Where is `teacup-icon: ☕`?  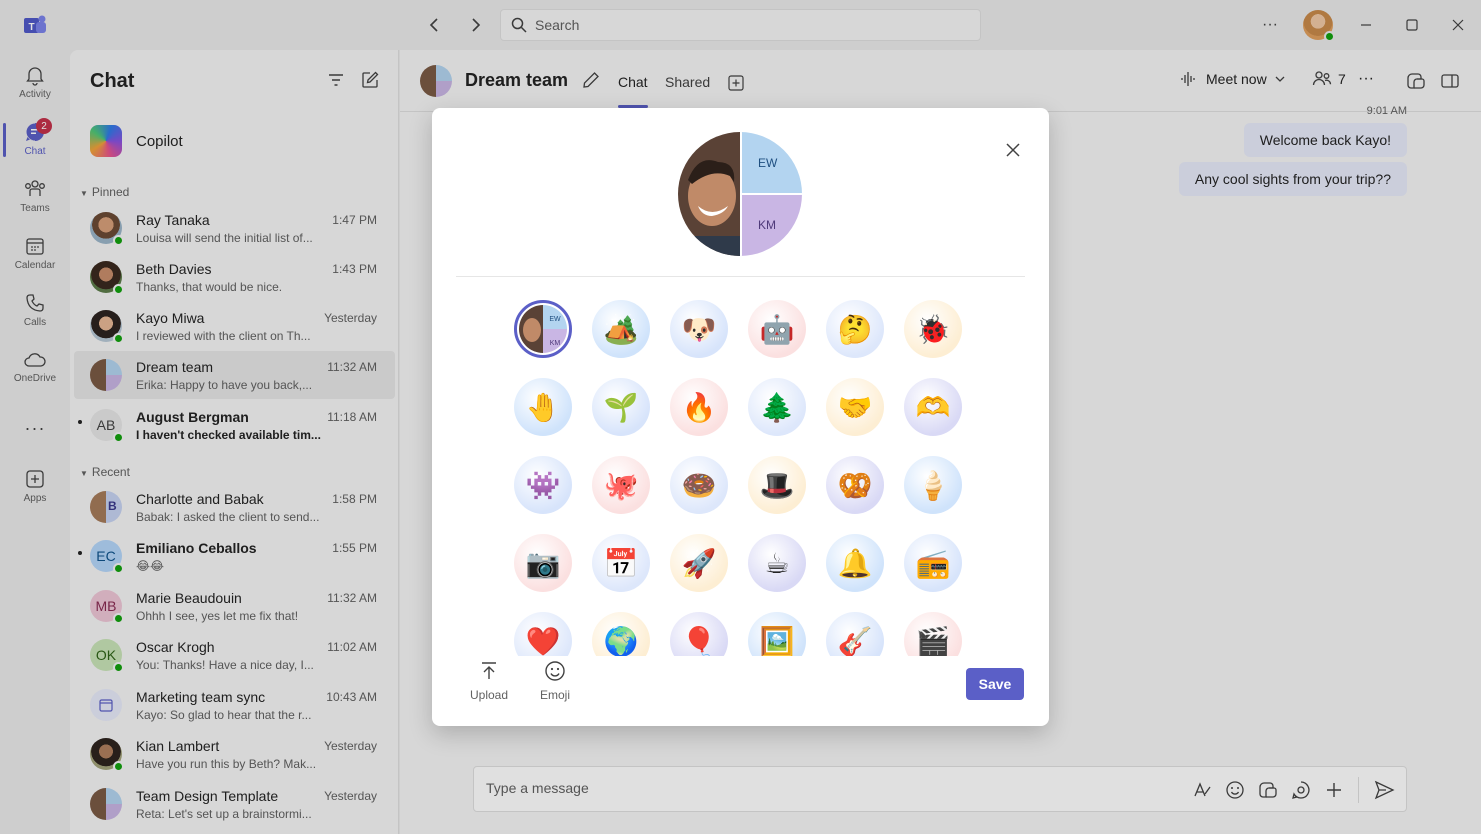
teacup-icon: ☕ is located at coordinates (777, 563).